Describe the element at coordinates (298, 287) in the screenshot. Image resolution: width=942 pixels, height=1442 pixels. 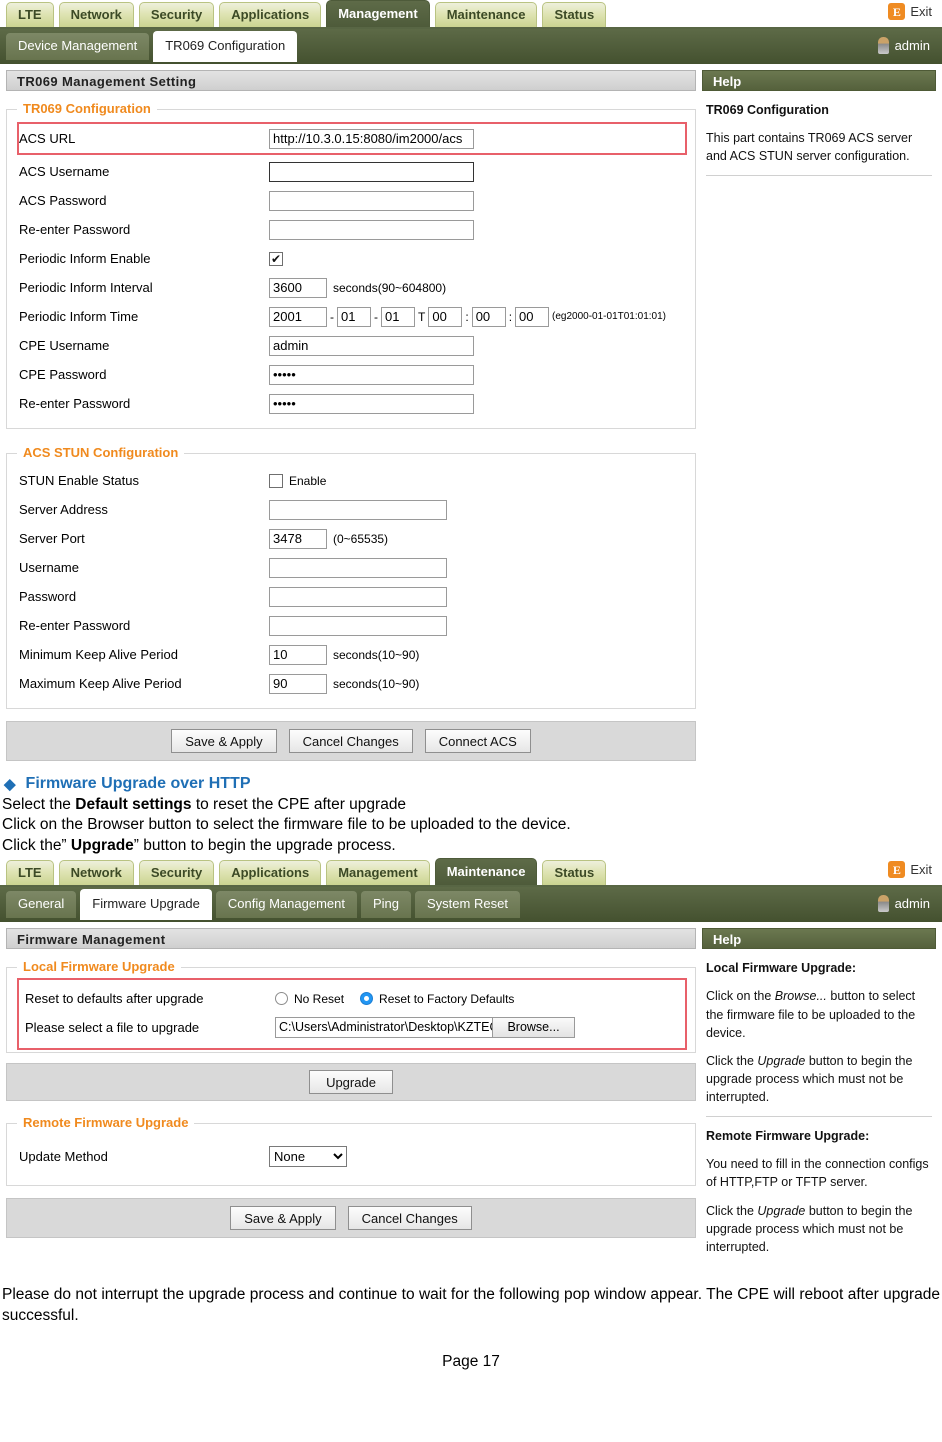
I see `periodic-inform-interval-input` at that location.